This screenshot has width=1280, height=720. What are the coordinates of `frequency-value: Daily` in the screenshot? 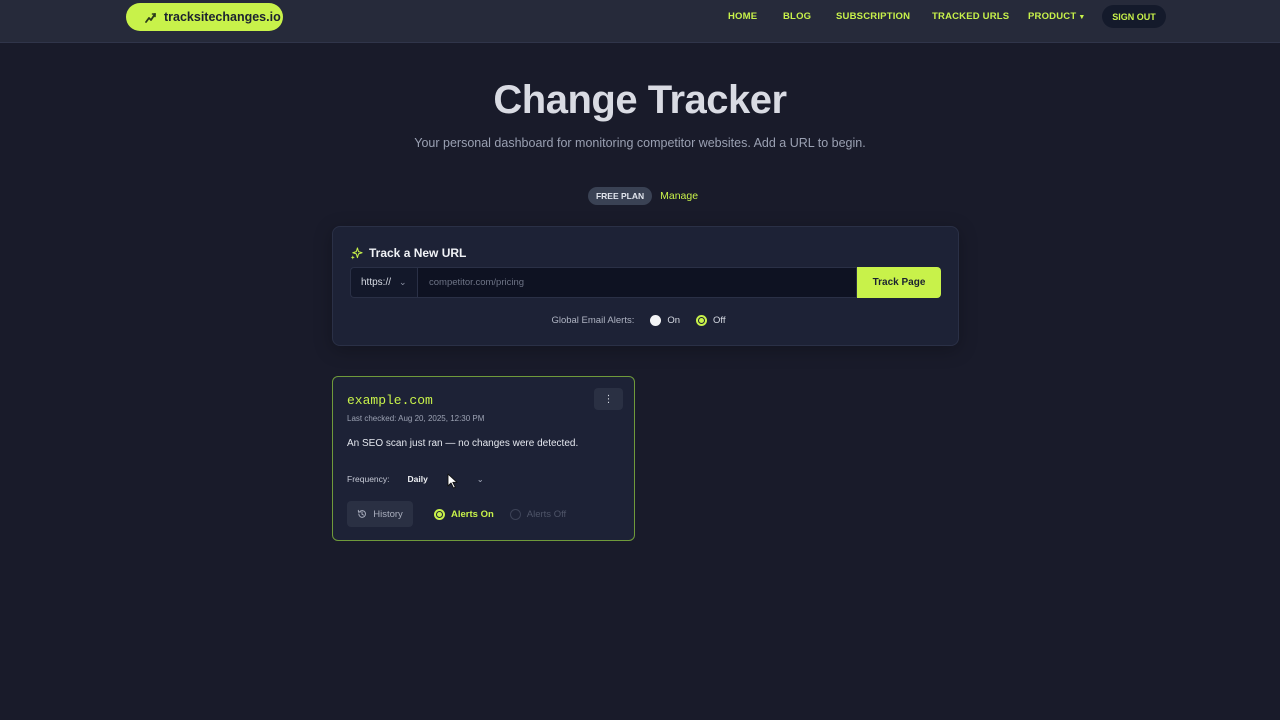 It's located at (417, 479).